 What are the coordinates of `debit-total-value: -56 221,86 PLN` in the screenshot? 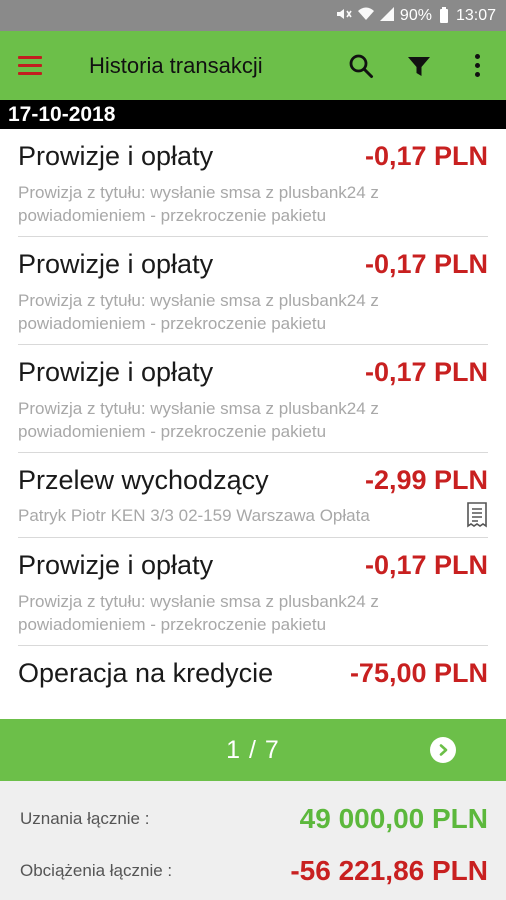 It's located at (389, 870).